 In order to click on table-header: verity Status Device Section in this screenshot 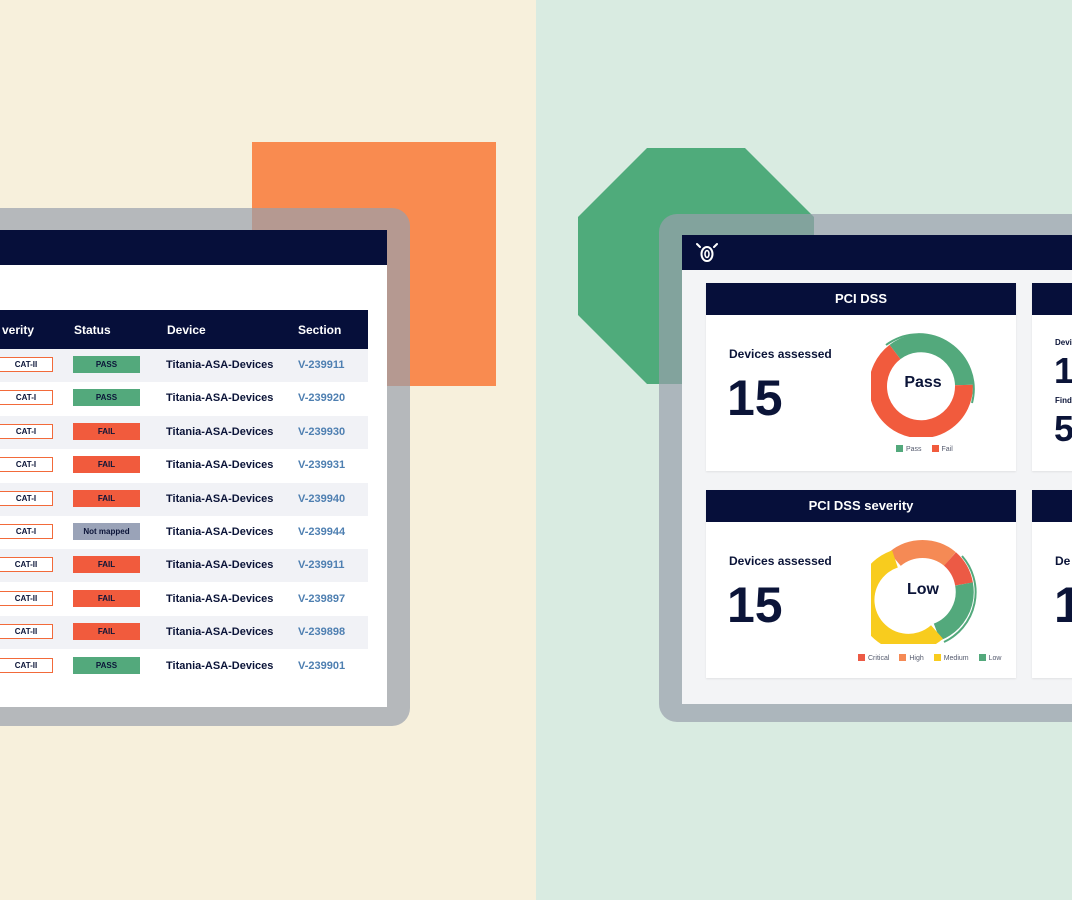, I will do `click(184, 329)`.